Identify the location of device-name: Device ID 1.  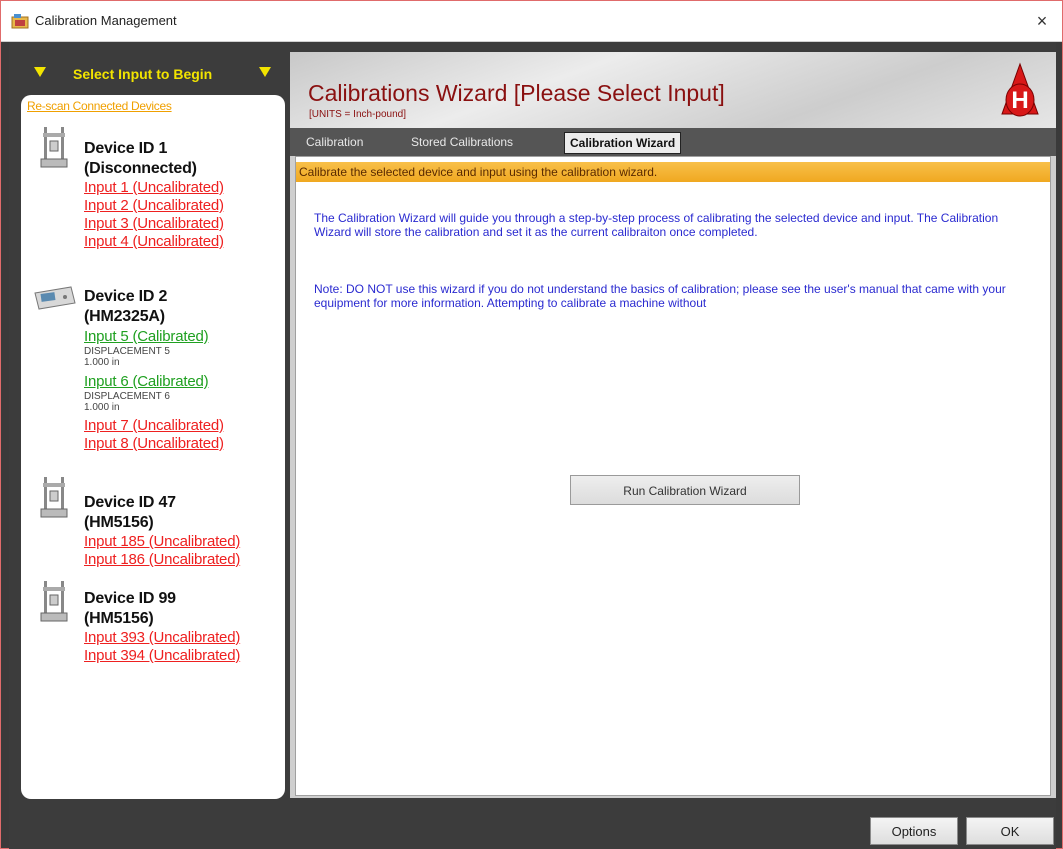
(126, 148).